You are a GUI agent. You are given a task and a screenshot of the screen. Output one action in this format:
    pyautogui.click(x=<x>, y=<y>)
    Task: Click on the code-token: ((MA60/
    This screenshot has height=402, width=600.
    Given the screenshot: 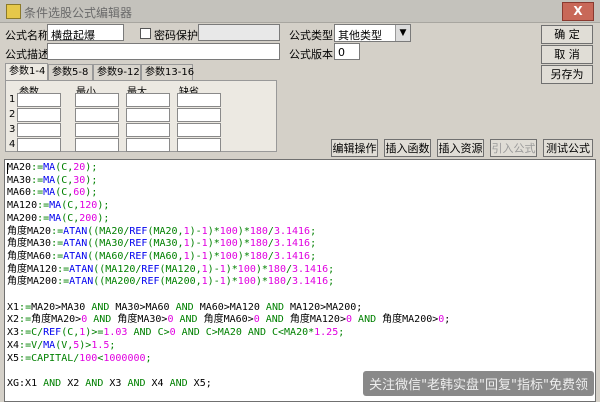 What is the action you would take?
    pyautogui.click(x=108, y=256)
    